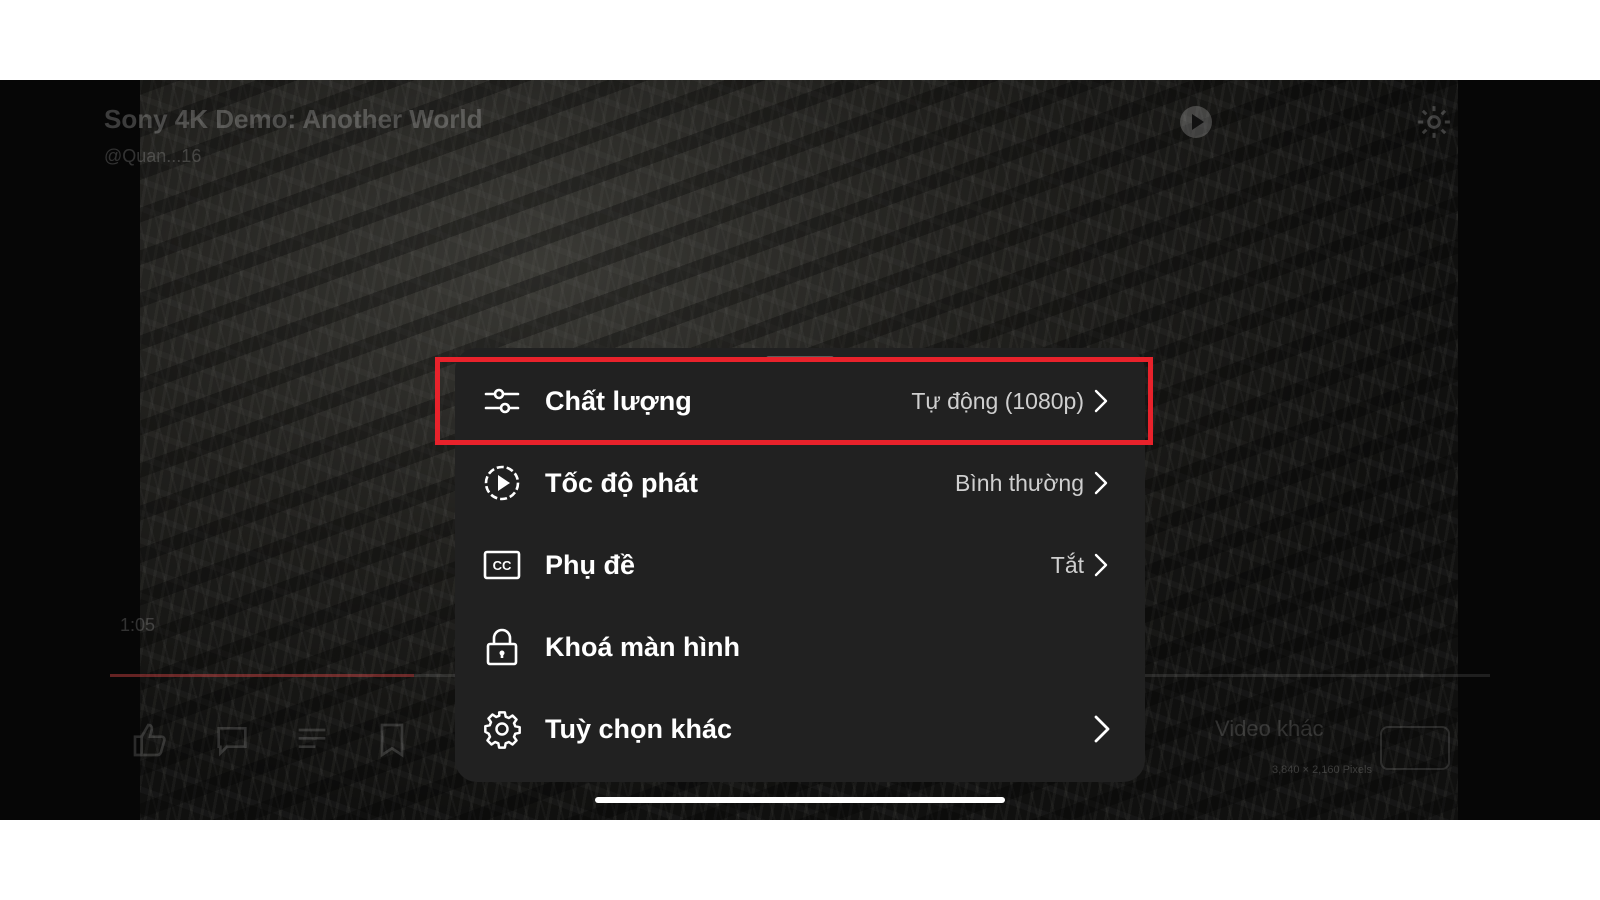  What do you see at coordinates (502, 647) in the screenshot?
I see `lock-icon` at bounding box center [502, 647].